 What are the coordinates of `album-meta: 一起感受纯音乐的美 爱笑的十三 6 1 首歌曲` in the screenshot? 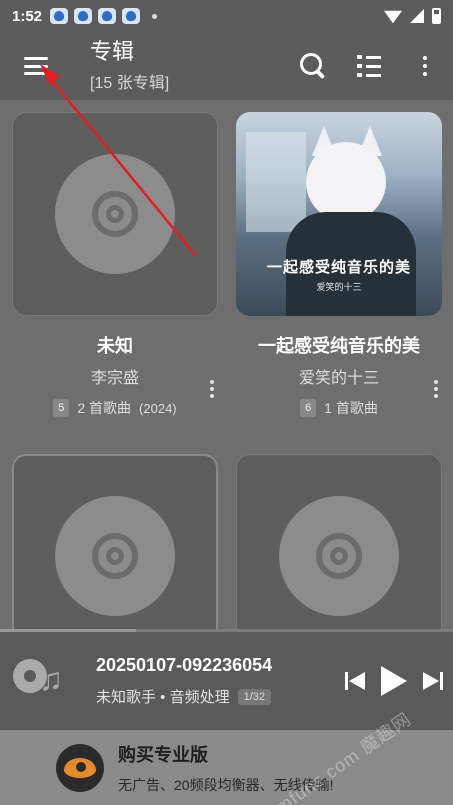 It's located at (339, 375).